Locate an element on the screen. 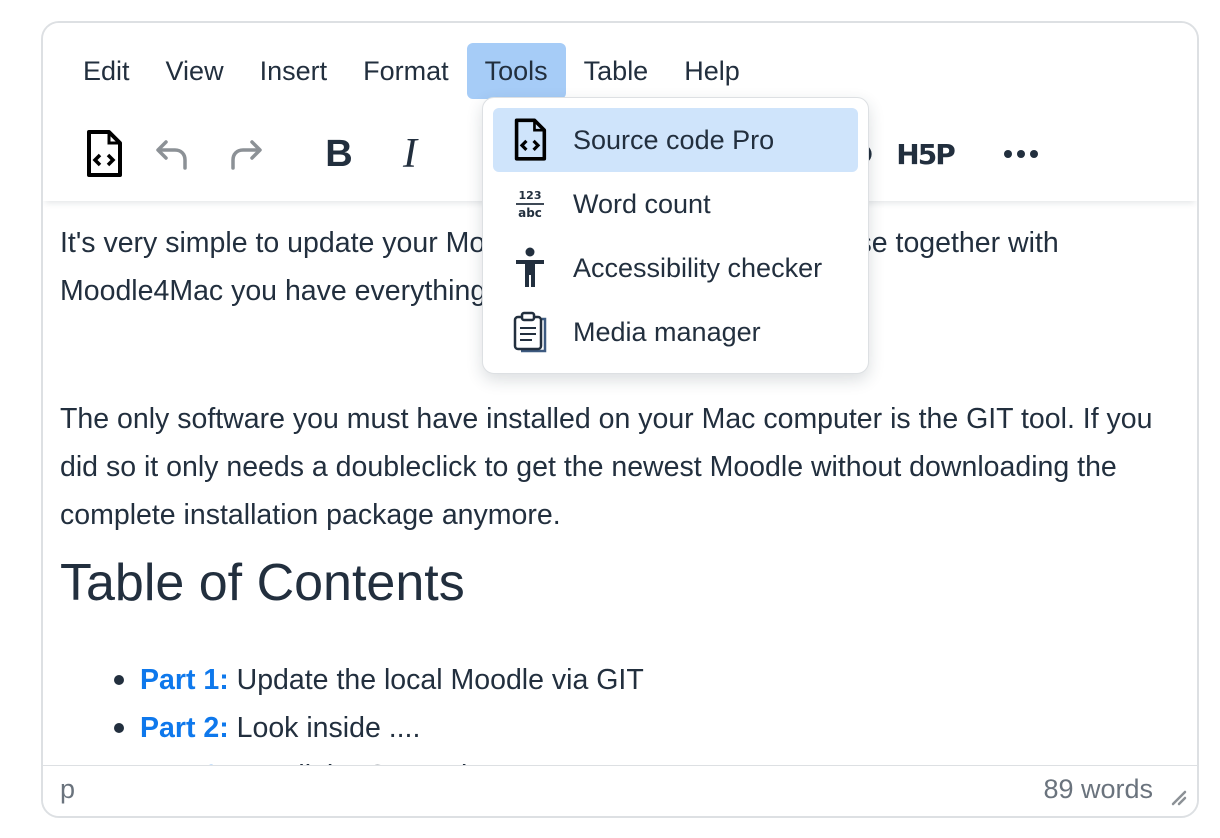 The image size is (1220, 838). word-count: 89 words is located at coordinates (1098, 789).